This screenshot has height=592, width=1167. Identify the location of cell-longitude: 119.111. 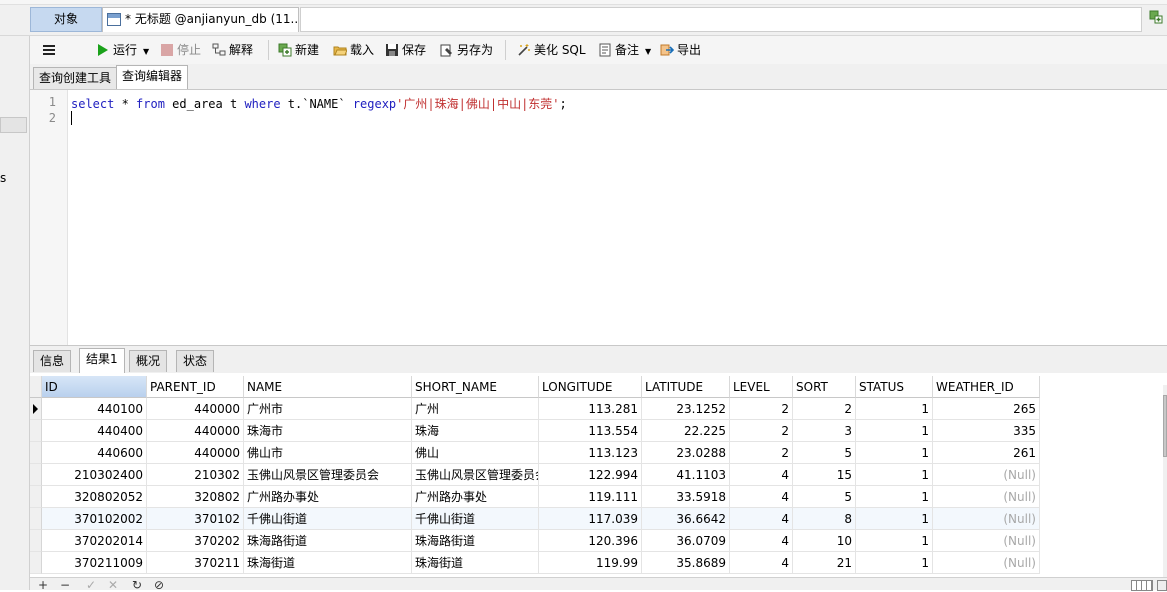
(590, 497).